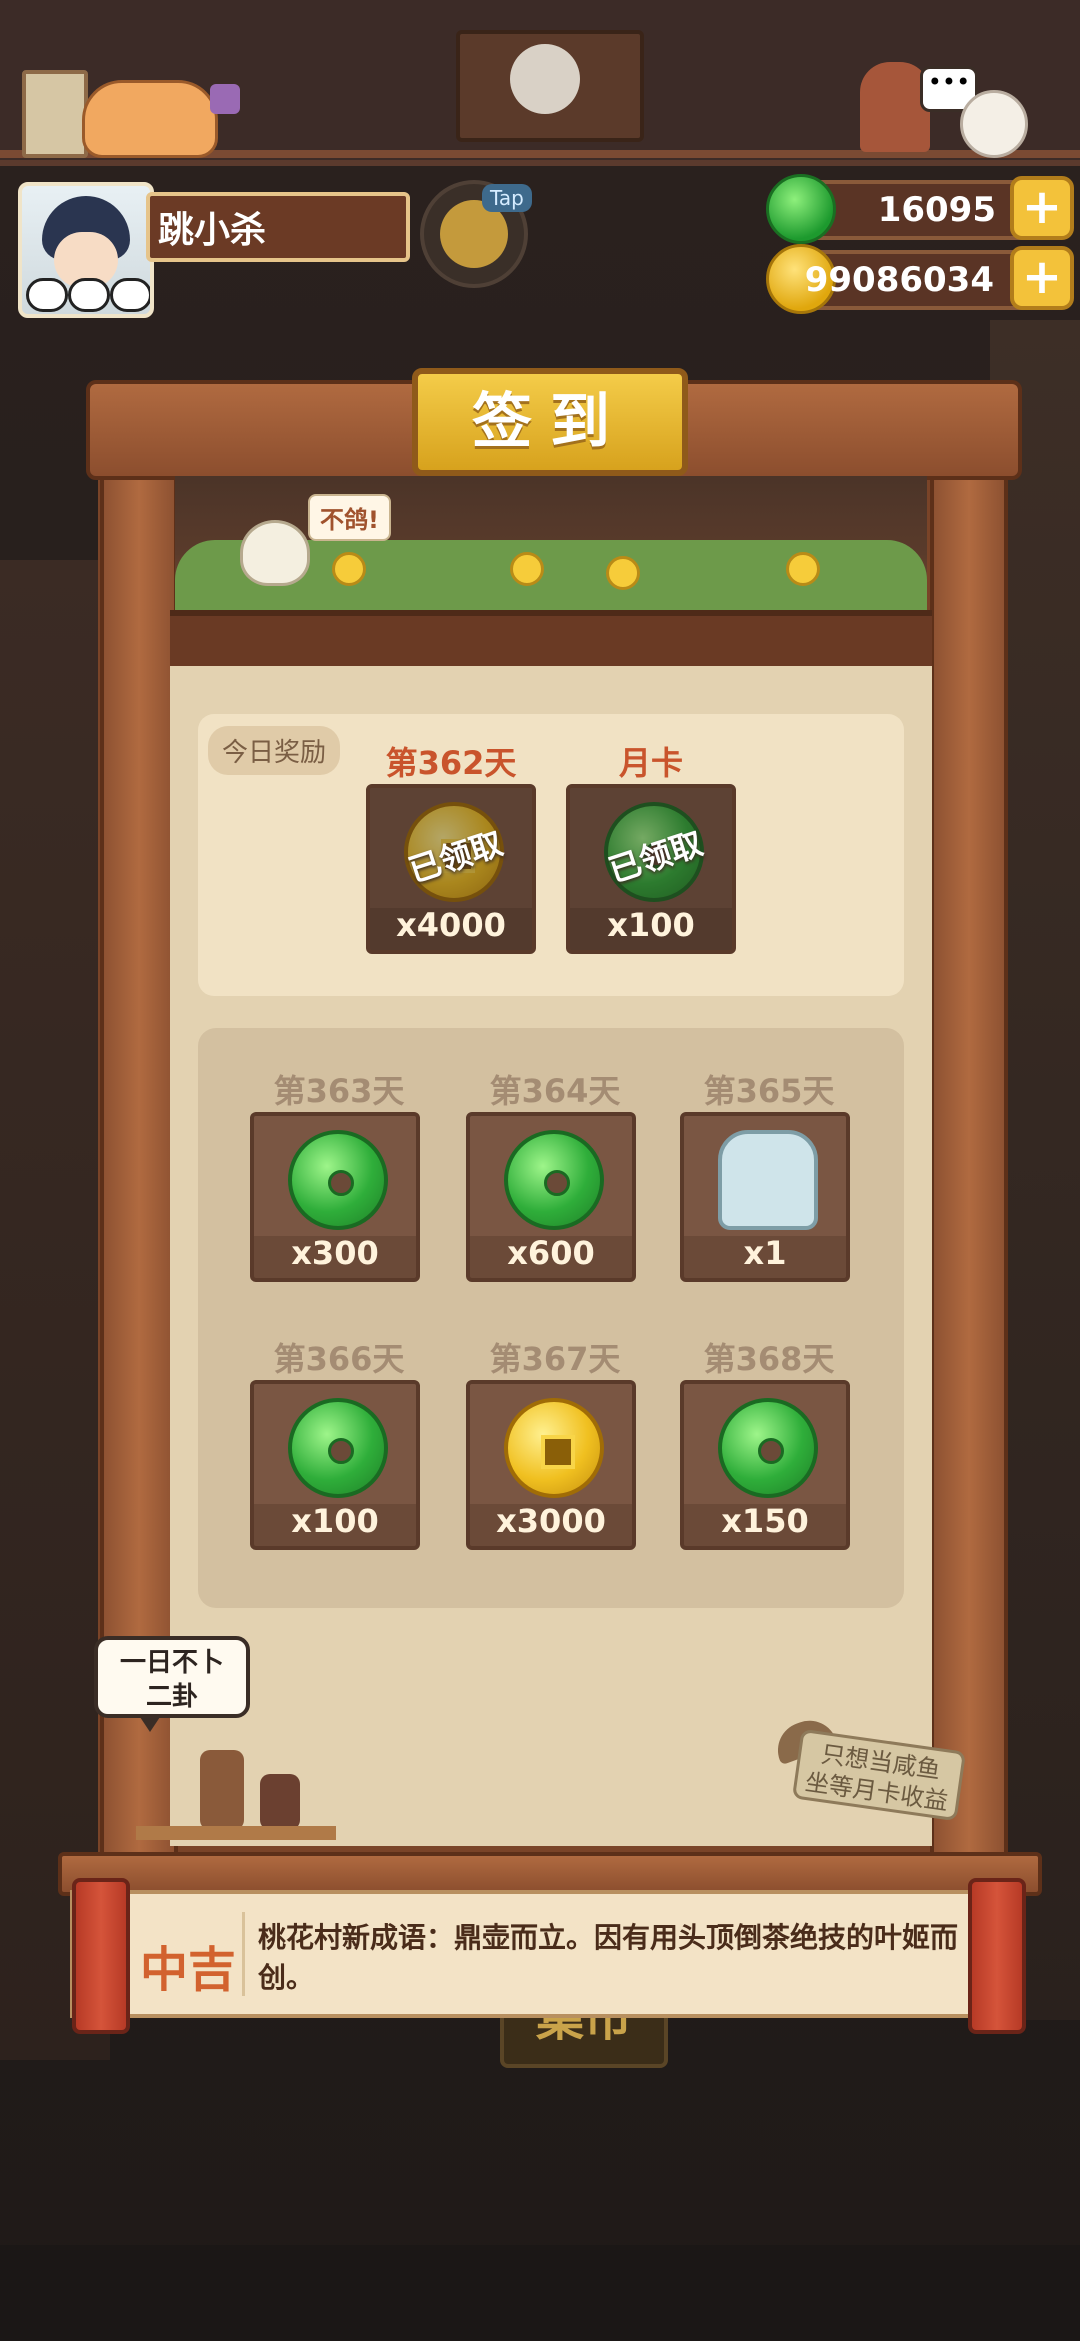 The width and height of the screenshot is (1080, 2341). What do you see at coordinates (274, 750) in the screenshot?
I see `today-tag: 今日奖励` at bounding box center [274, 750].